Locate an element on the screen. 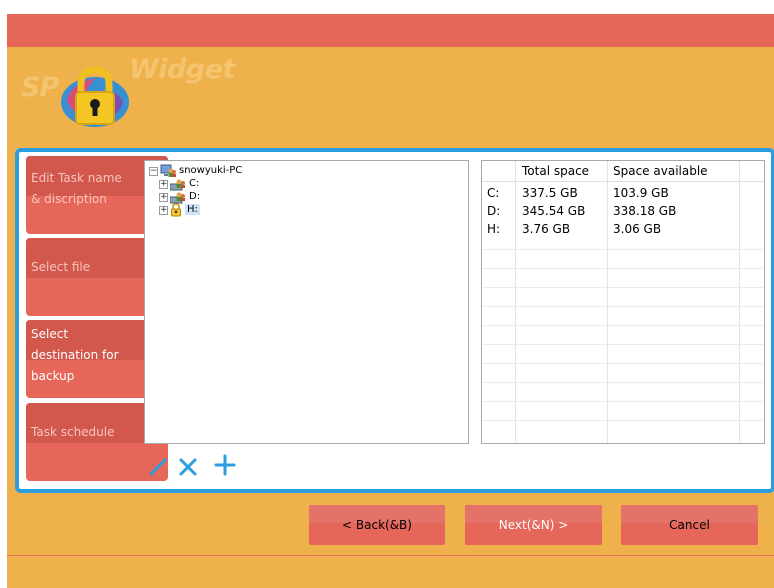 The width and height of the screenshot is (774, 588). tree-node-drive: + C: is located at coordinates (179, 184).